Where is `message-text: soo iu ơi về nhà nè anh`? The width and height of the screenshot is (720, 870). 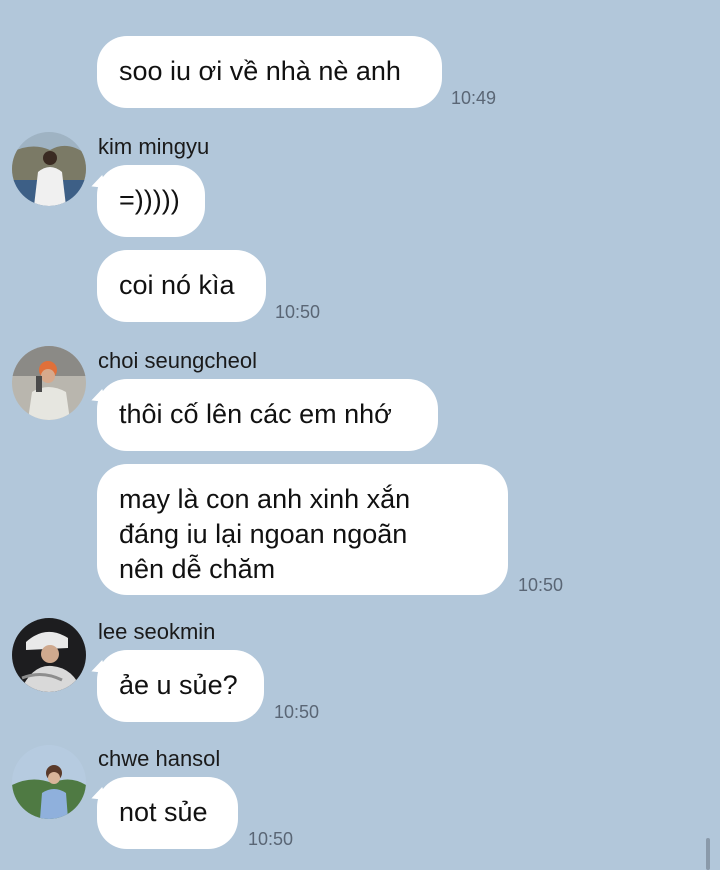 message-text: soo iu ơi về nhà nè anh is located at coordinates (260, 71).